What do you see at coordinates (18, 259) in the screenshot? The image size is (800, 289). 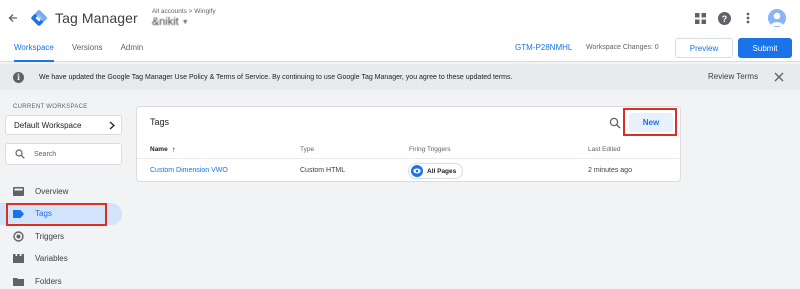 I see `variables-icon` at bounding box center [18, 259].